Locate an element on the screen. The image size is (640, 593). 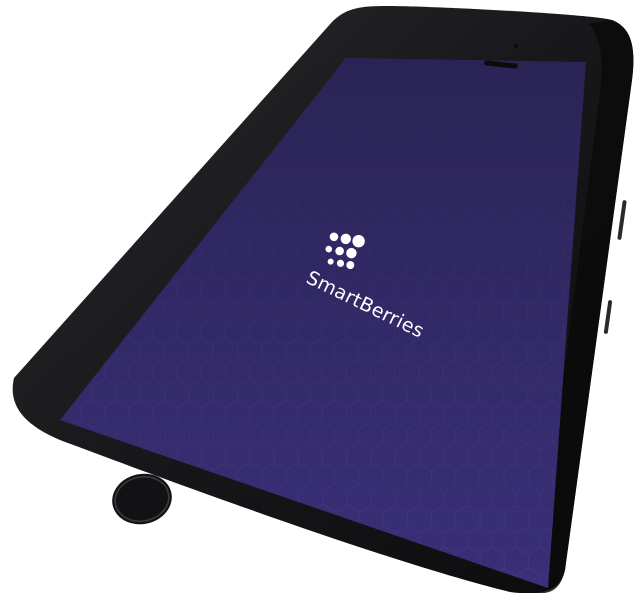
front-camera-icon is located at coordinates (516, 46).